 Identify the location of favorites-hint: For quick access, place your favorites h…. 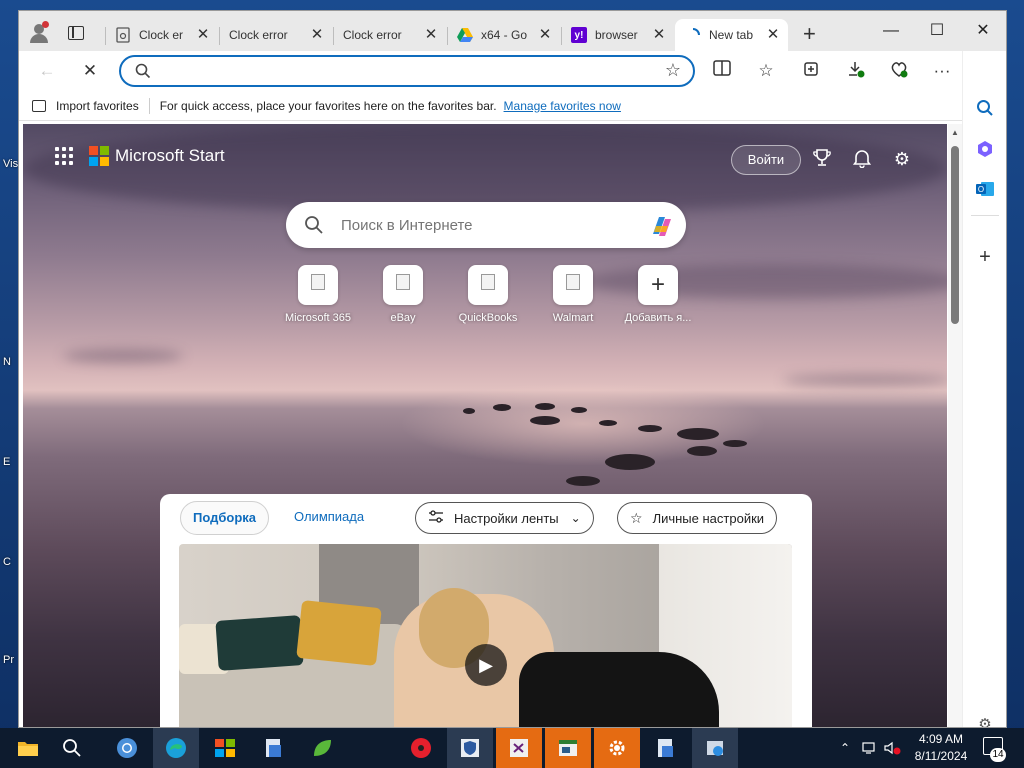
(328, 105).